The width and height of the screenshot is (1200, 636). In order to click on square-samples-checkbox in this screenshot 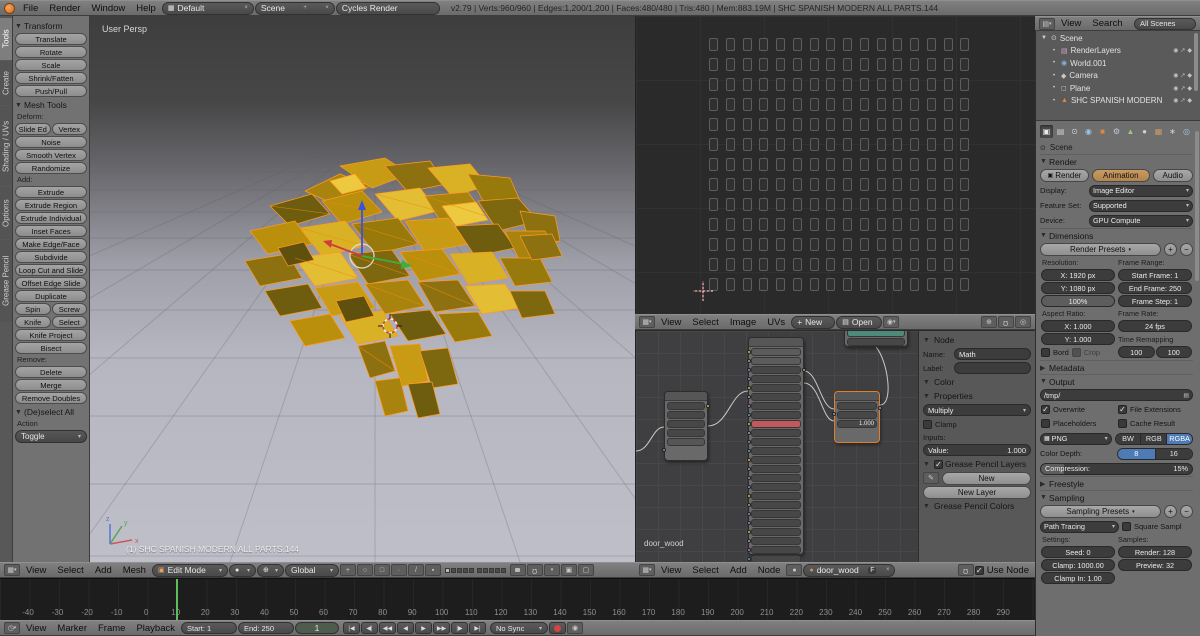, I will do `click(1126, 526)`.